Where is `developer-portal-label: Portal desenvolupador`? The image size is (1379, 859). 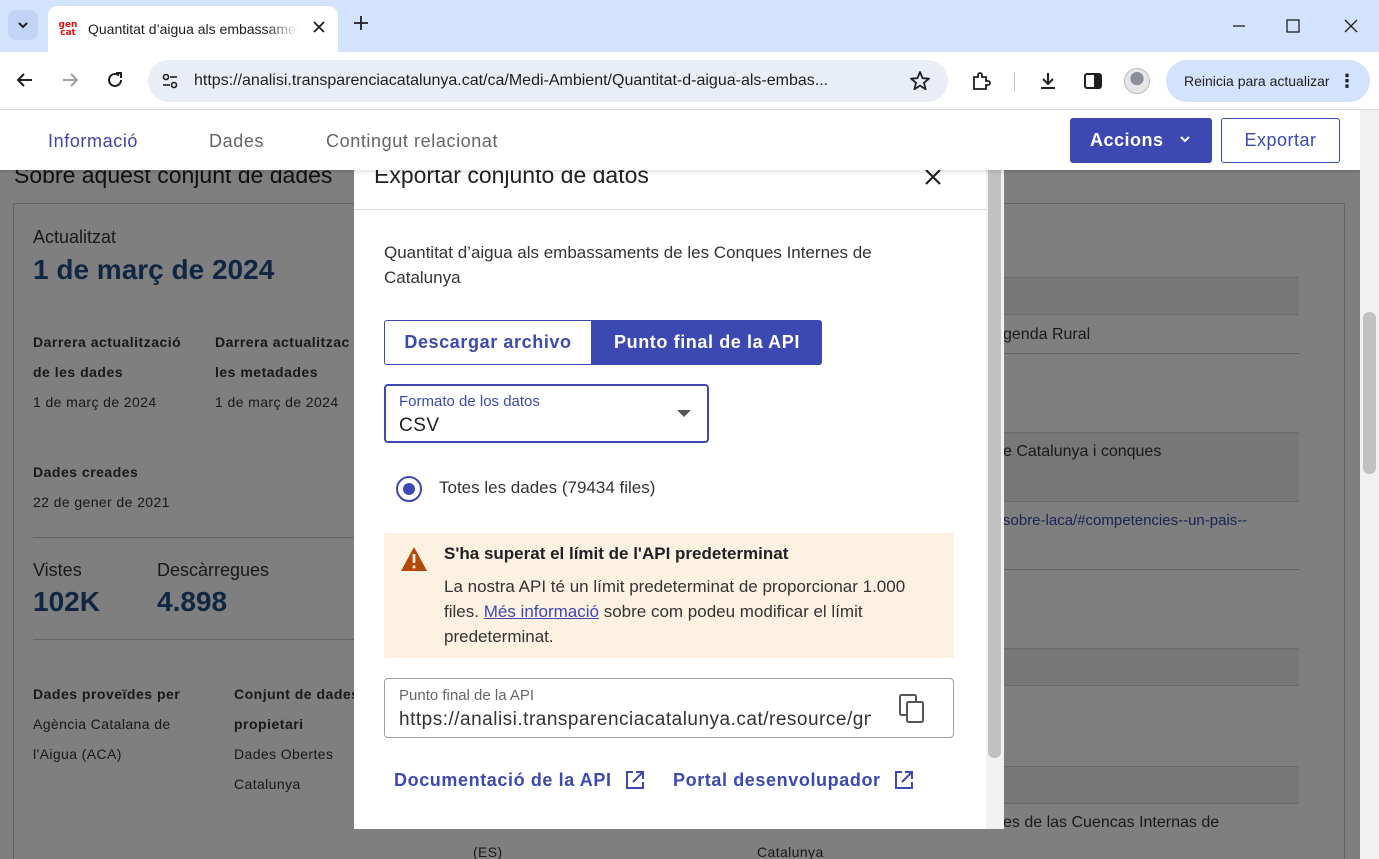 developer-portal-label: Portal desenvolupador is located at coordinates (777, 779).